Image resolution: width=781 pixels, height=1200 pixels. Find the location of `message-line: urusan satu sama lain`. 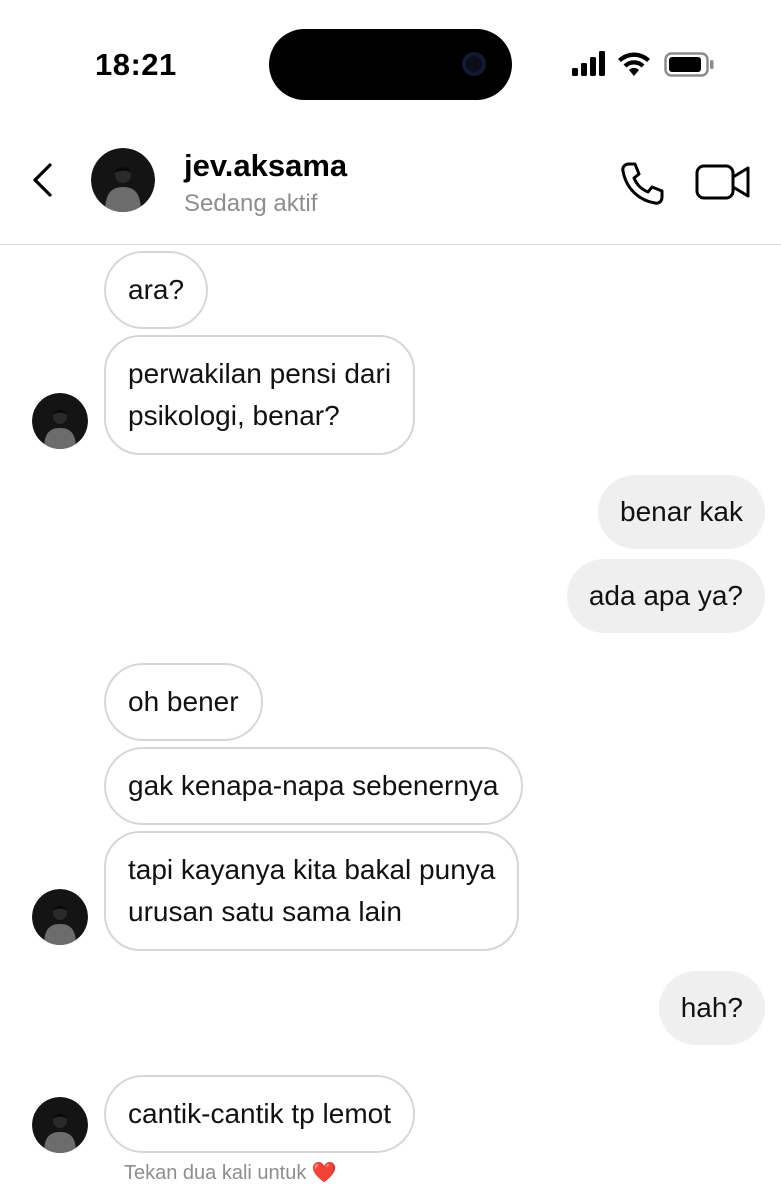

message-line: urusan satu sama lain is located at coordinates (265, 911).